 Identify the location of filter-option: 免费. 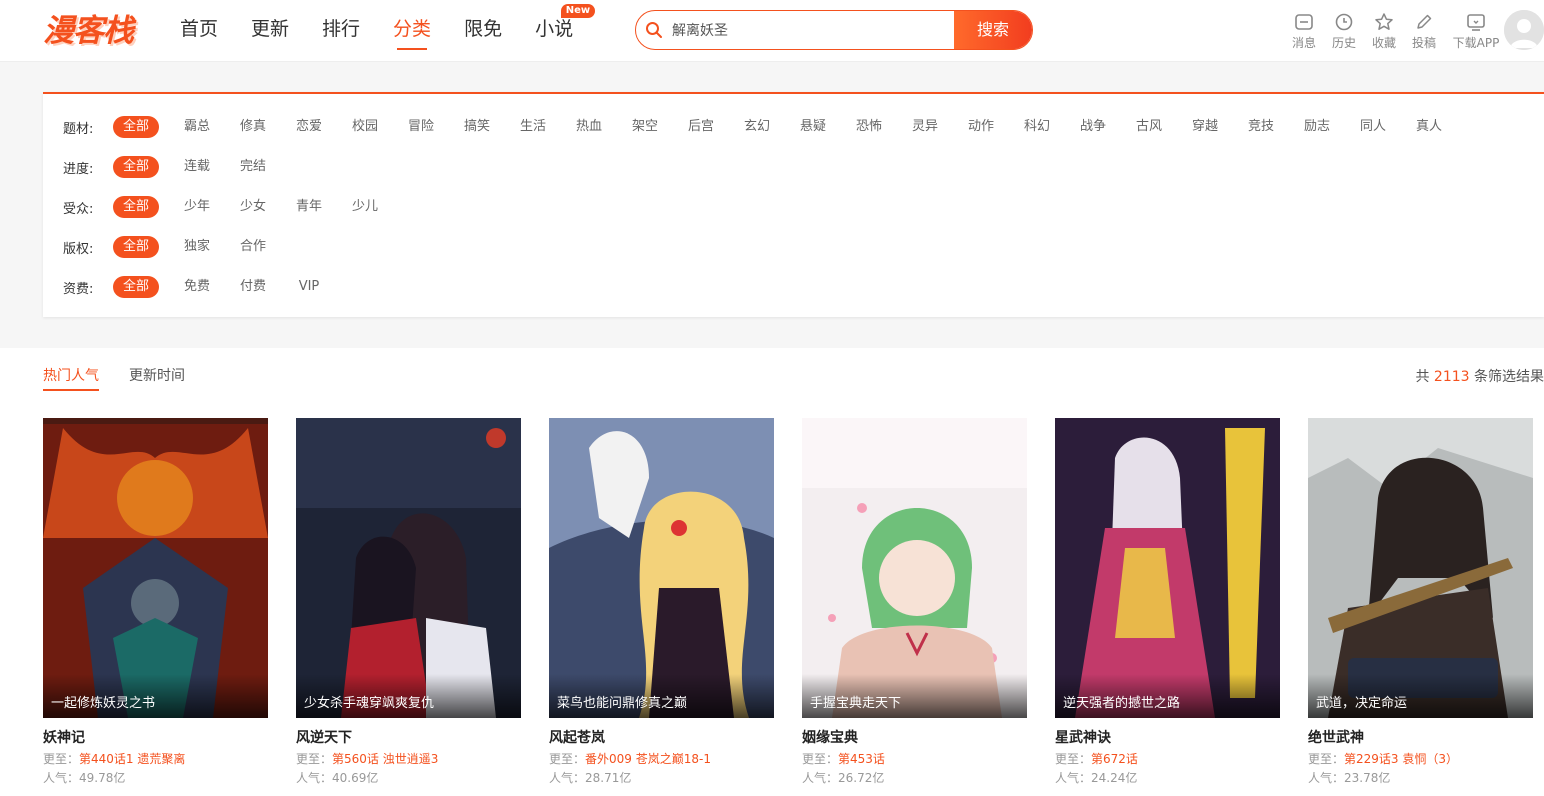
(197, 287).